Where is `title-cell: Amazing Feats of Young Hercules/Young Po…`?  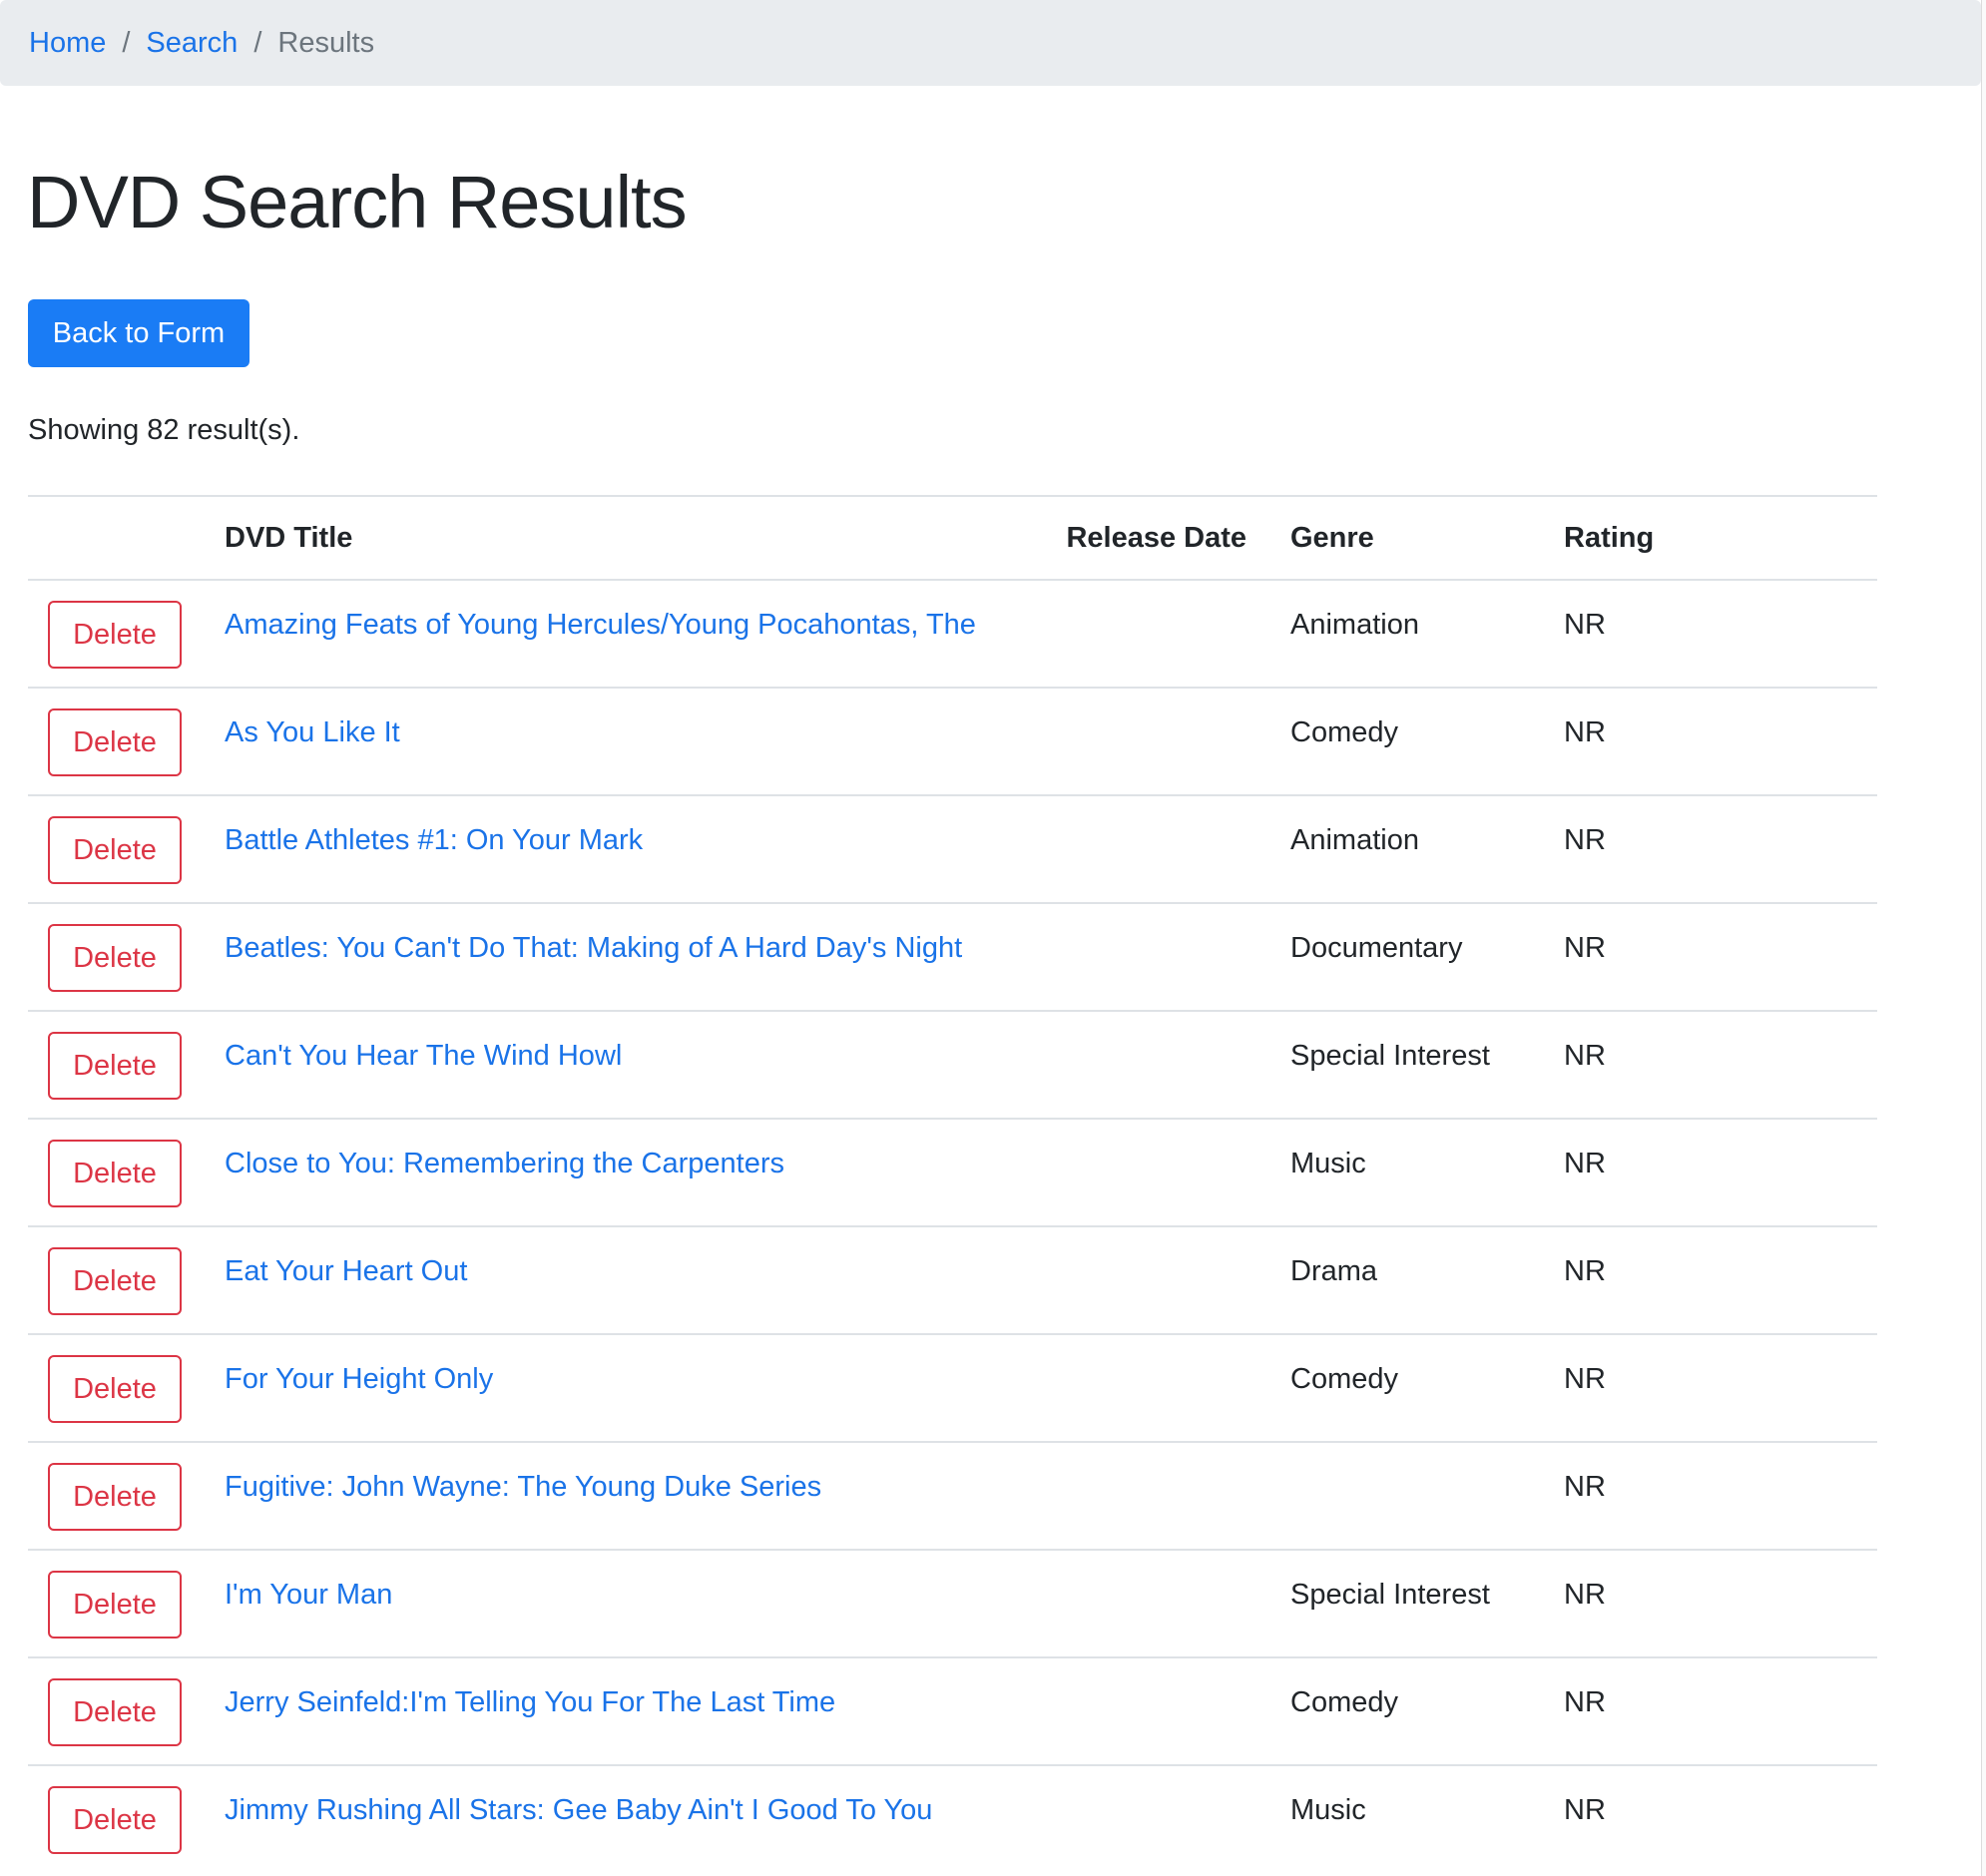 title-cell: Amazing Feats of Young Hercules/Young Po… is located at coordinates (644, 633).